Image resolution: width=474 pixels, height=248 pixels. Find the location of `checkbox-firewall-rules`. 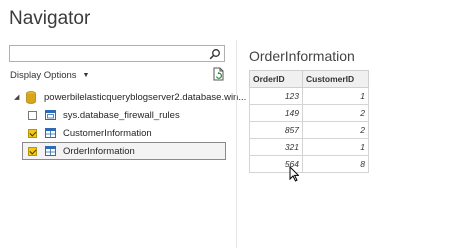

checkbox-firewall-rules is located at coordinates (32, 115).